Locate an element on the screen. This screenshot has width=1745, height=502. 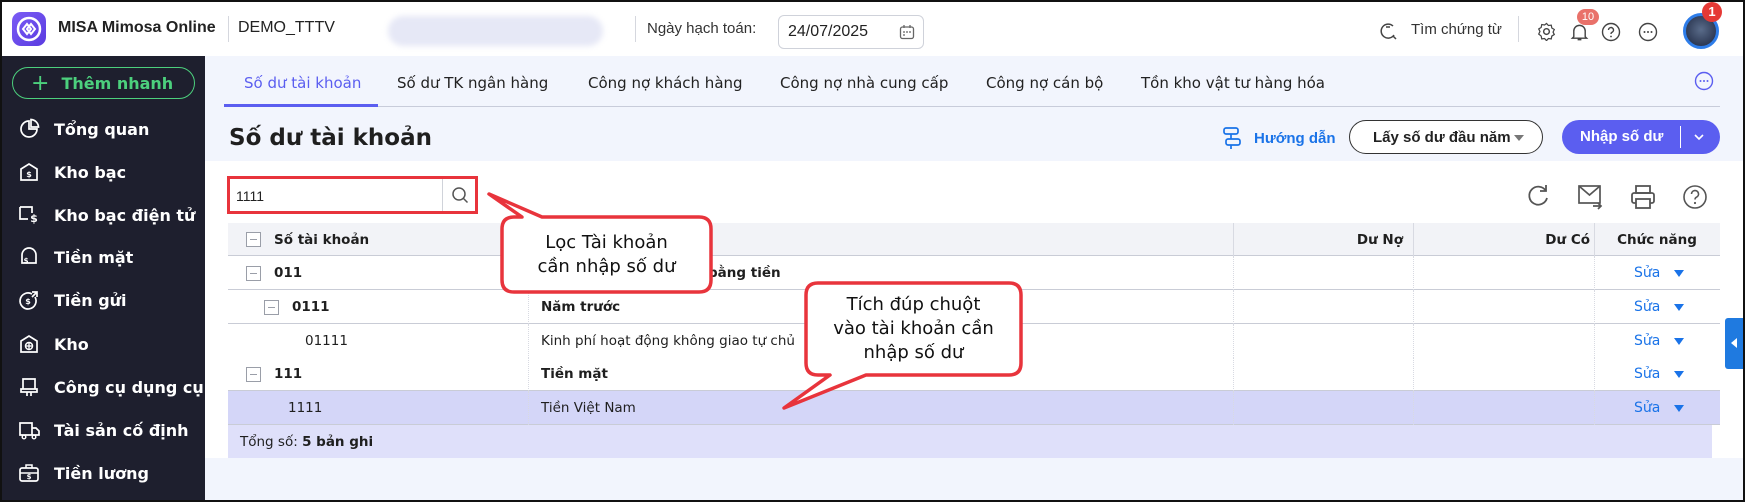
annotation-callouts is located at coordinates (755, 301).